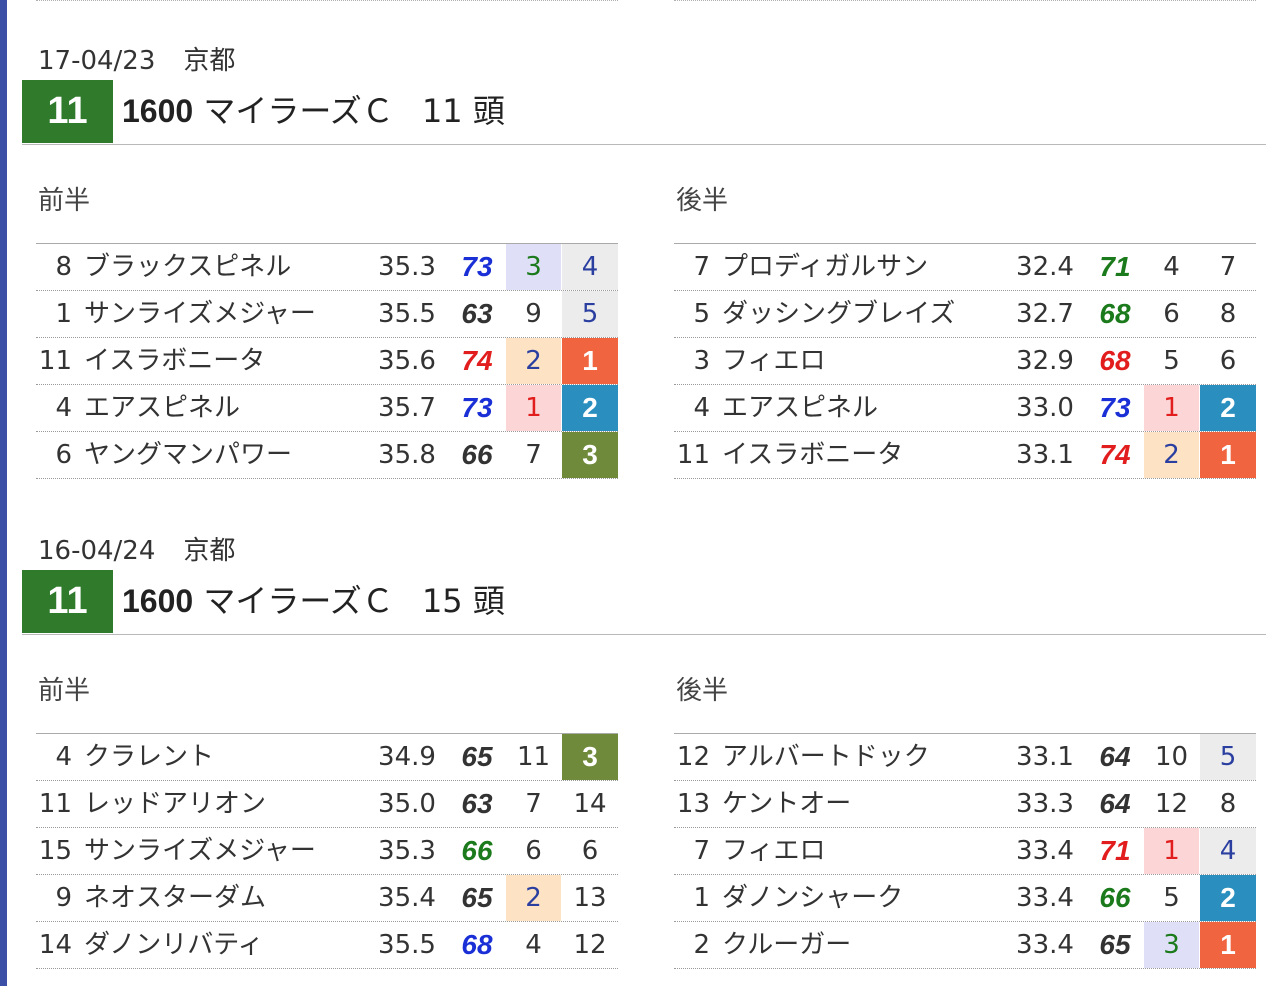  What do you see at coordinates (407, 314) in the screenshot?
I see `split-time: 35.5` at bounding box center [407, 314].